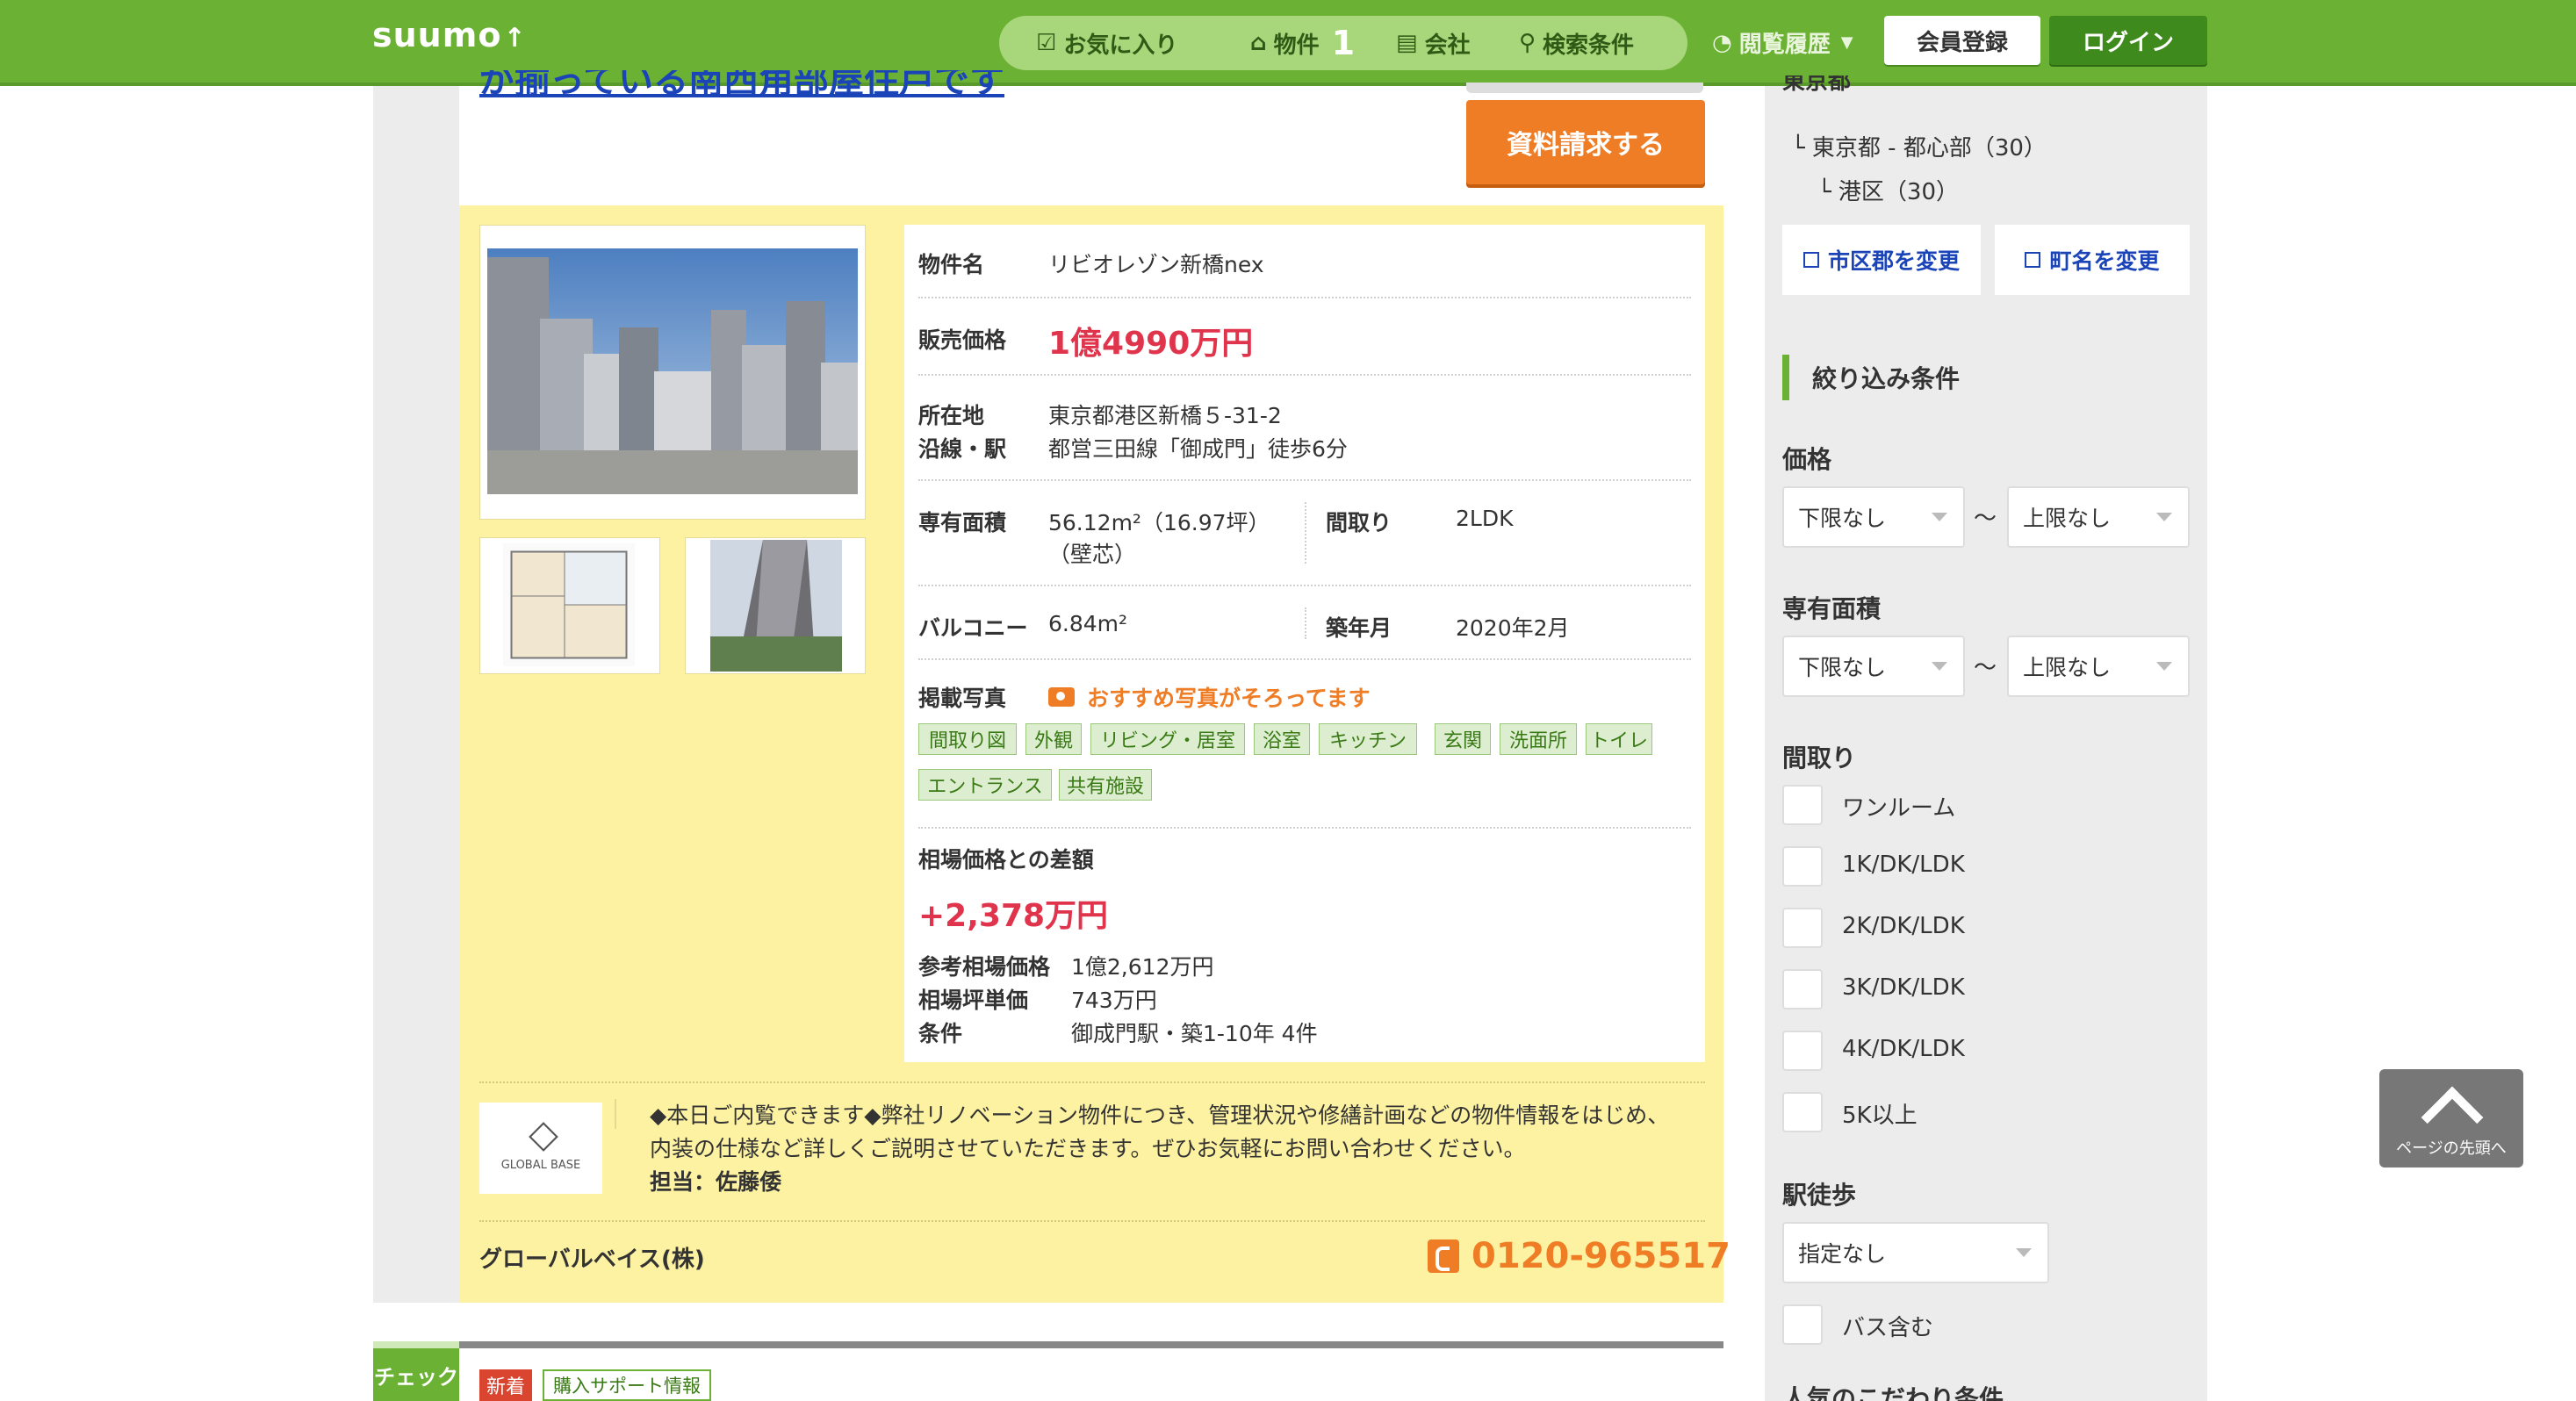 The height and width of the screenshot is (1401, 2576). I want to click on area-min-select: 下限なし, so click(1873, 666).